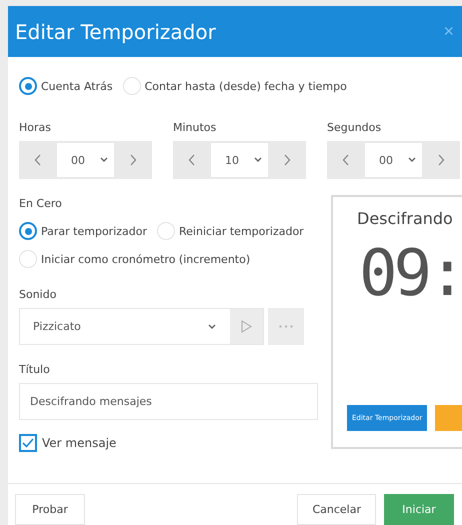  What do you see at coordinates (405, 218) in the screenshot?
I see `preview-title: Descifrando` at bounding box center [405, 218].